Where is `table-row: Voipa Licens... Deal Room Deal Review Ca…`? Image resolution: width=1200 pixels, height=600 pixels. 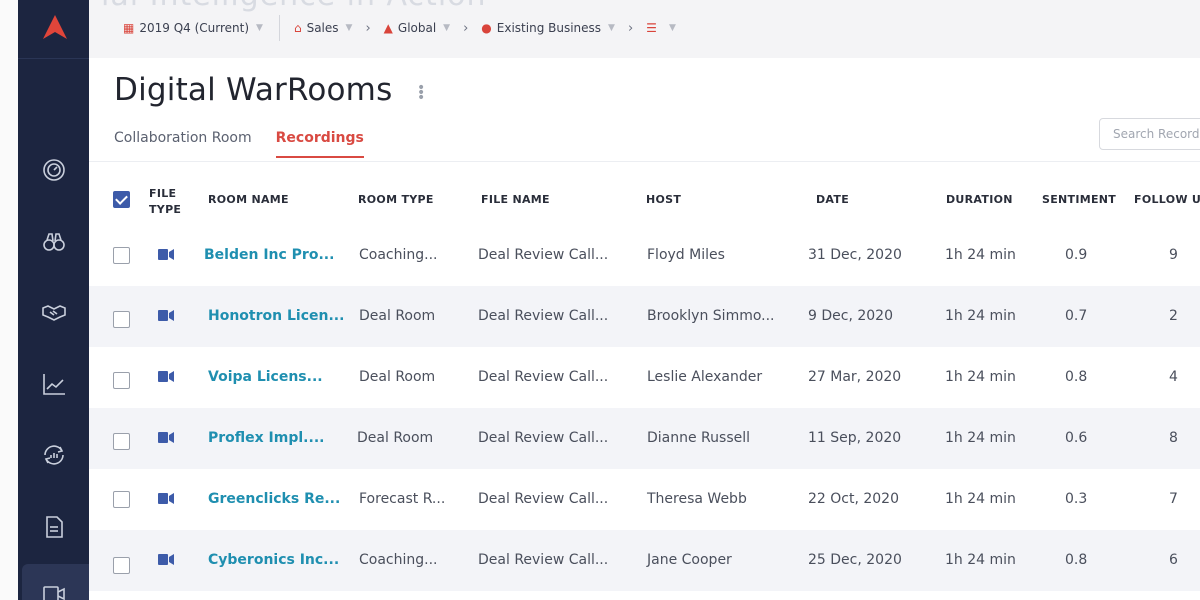 table-row: Voipa Licens... Deal Room Deal Review Ca… is located at coordinates (644, 377).